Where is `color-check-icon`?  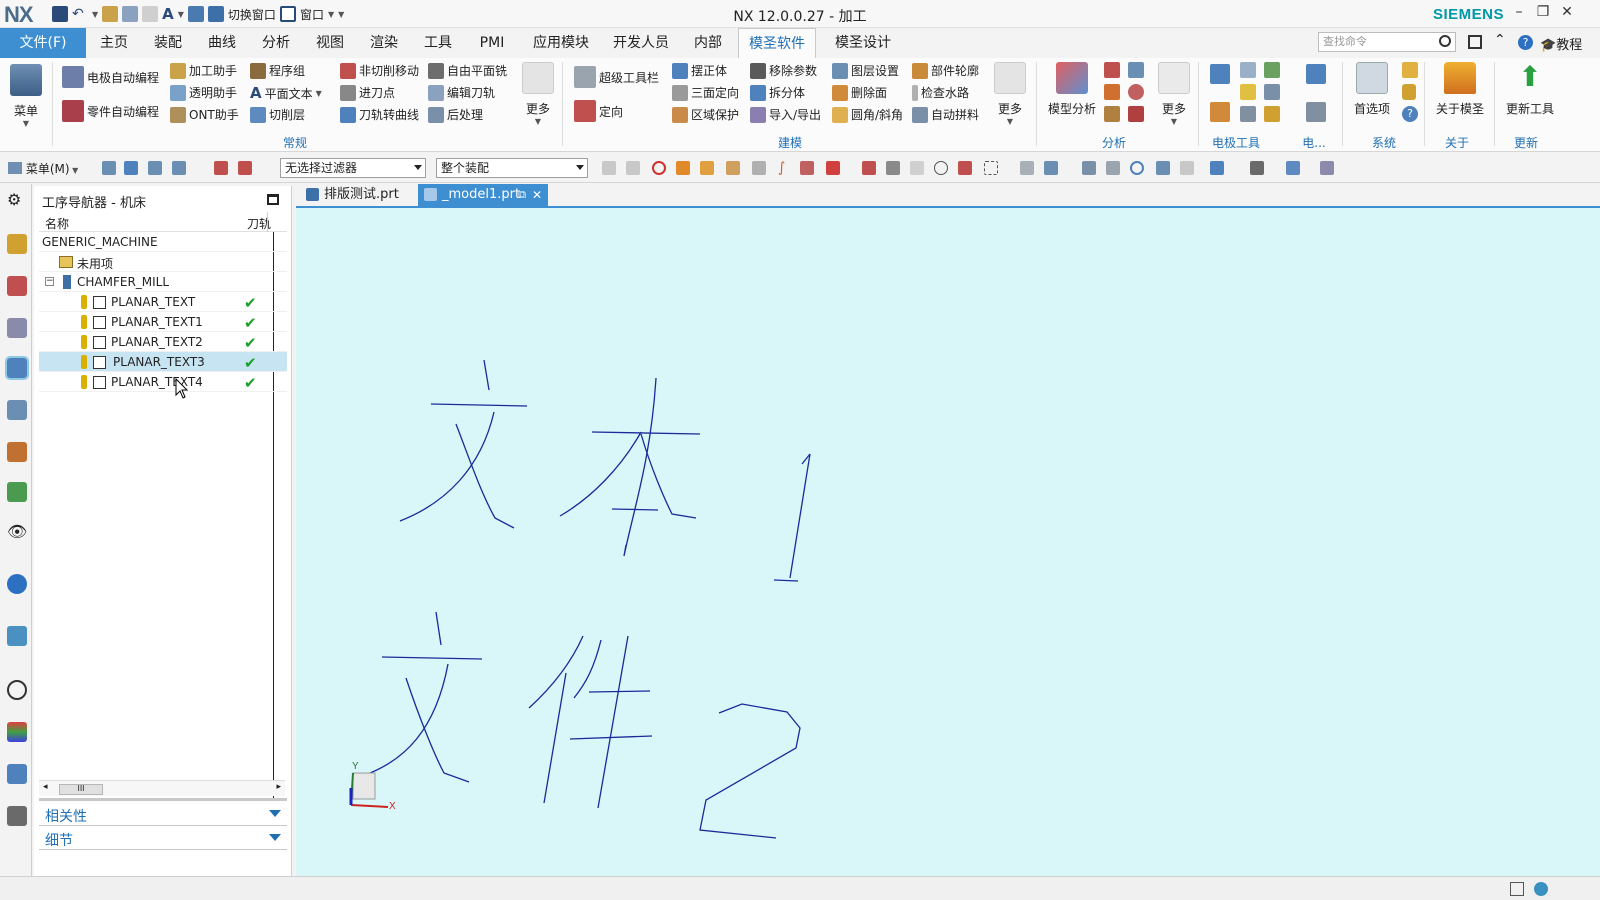
color-check-icon is located at coordinates (1112, 92).